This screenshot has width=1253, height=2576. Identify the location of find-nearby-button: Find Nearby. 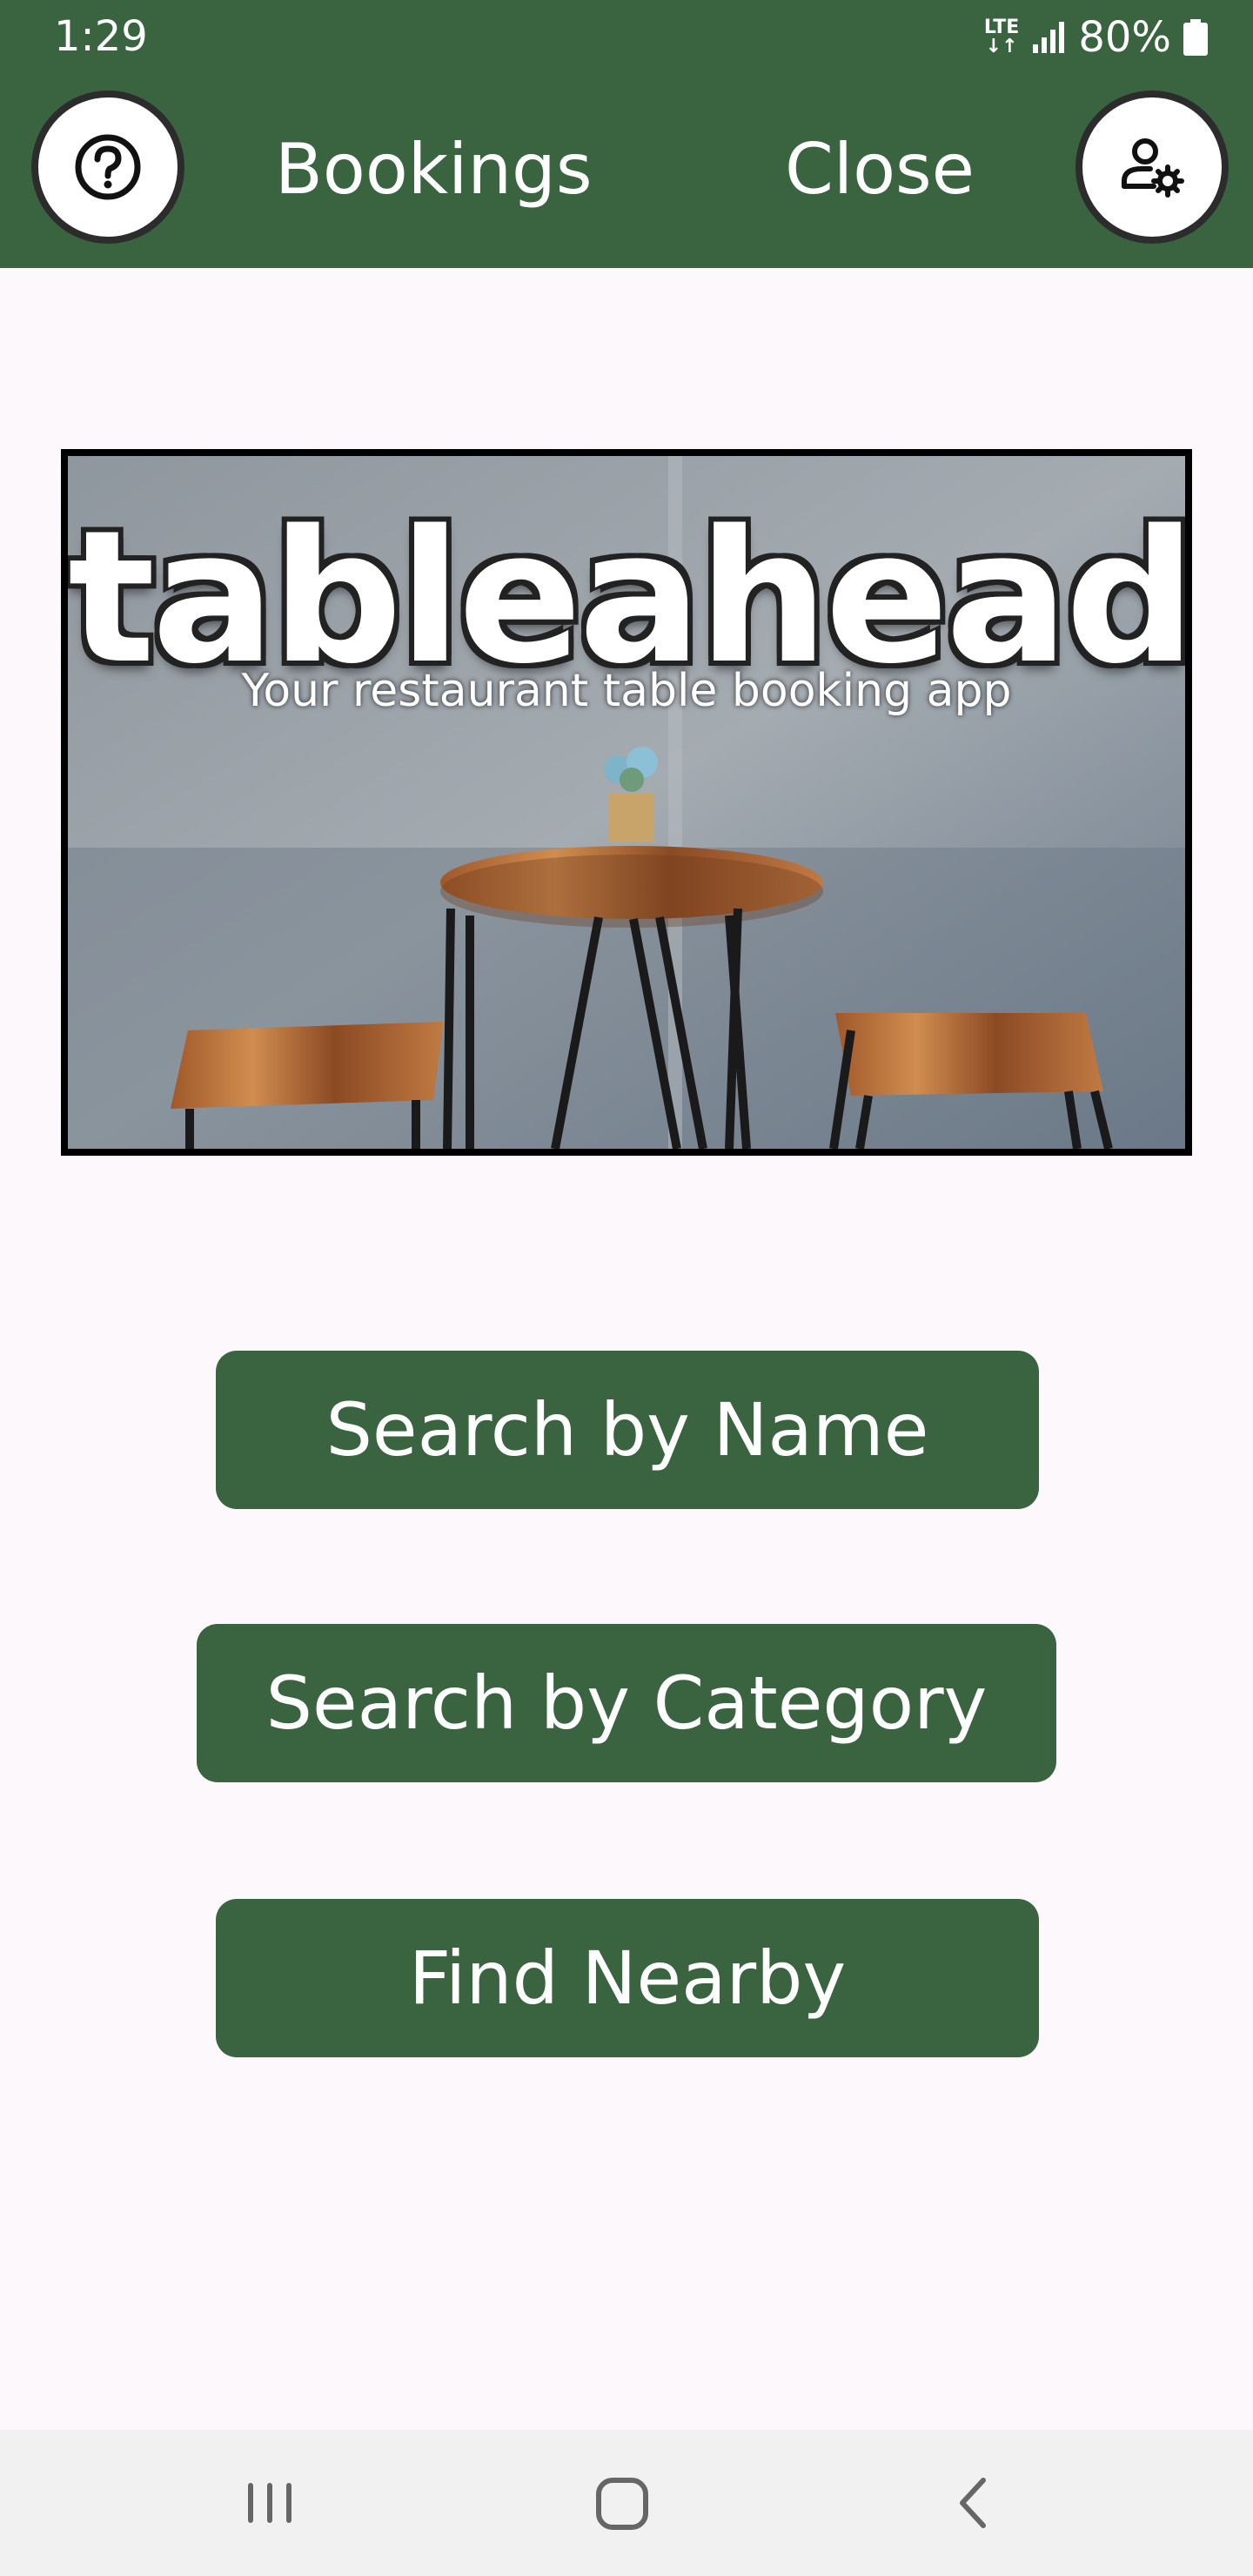
(627, 1978).